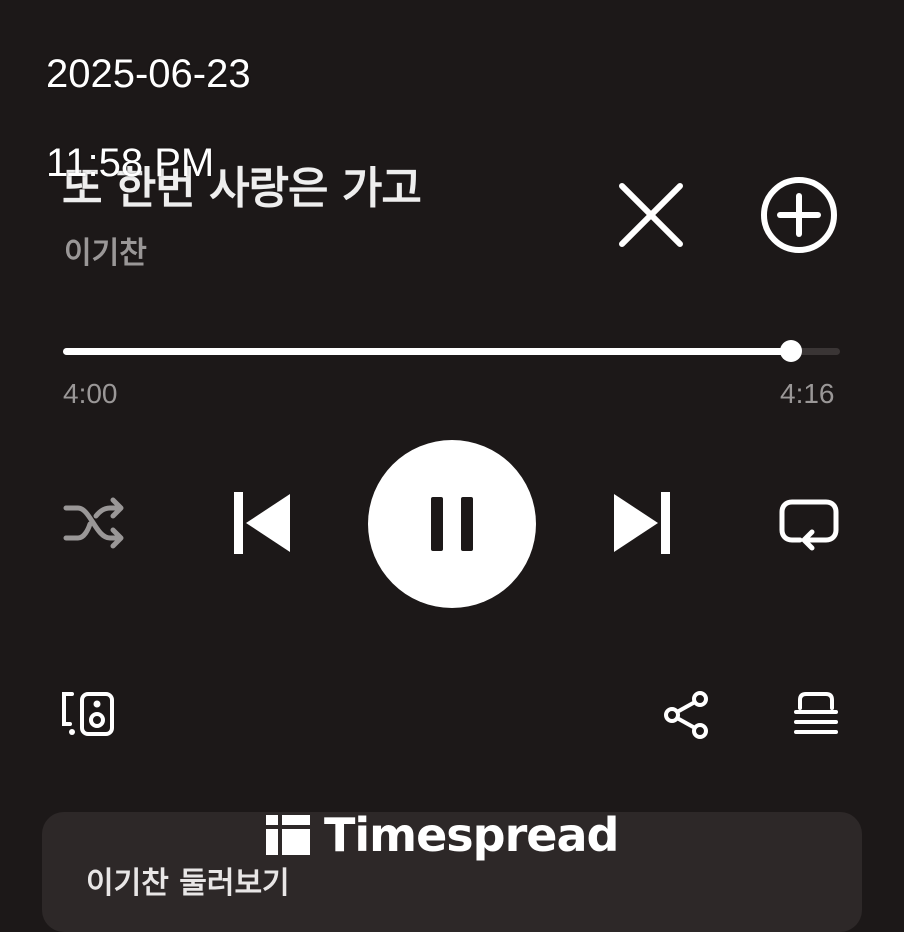 The image size is (904, 932). I want to click on previous-button, so click(262, 523).